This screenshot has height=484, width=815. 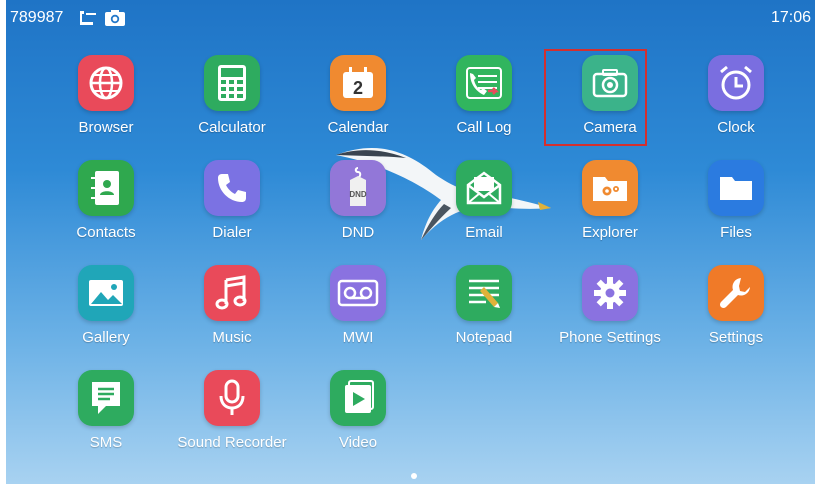 I want to click on app-settings: Settings, so click(x=736, y=313).